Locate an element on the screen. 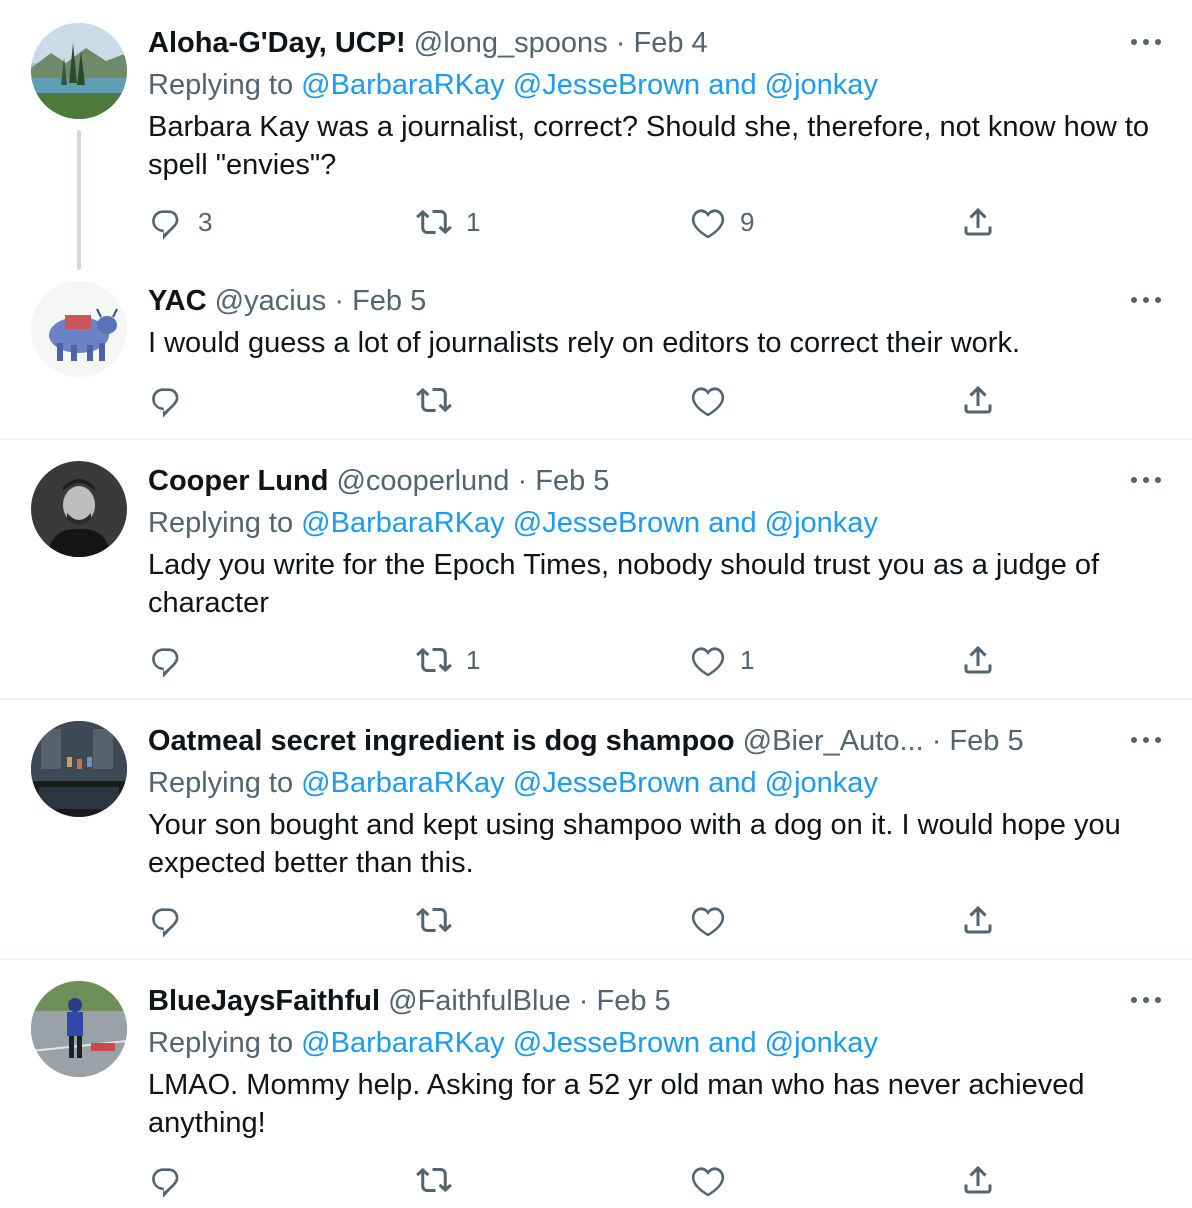 The image size is (1192, 1208). display-name: Aloha-G'Day, UCP! is located at coordinates (277, 43).